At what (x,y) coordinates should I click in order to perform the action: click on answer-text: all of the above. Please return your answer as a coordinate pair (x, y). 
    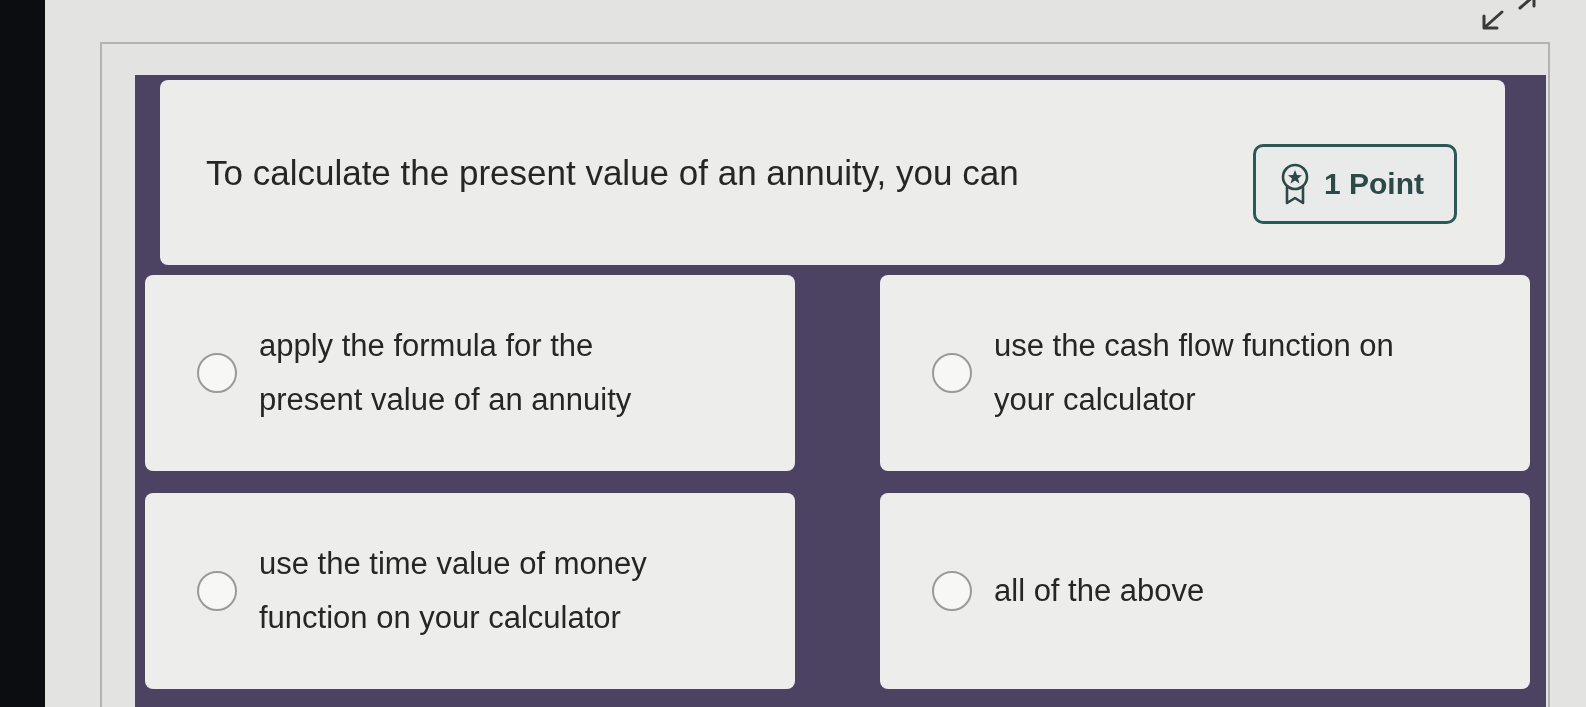
    Looking at the image, I should click on (1099, 590).